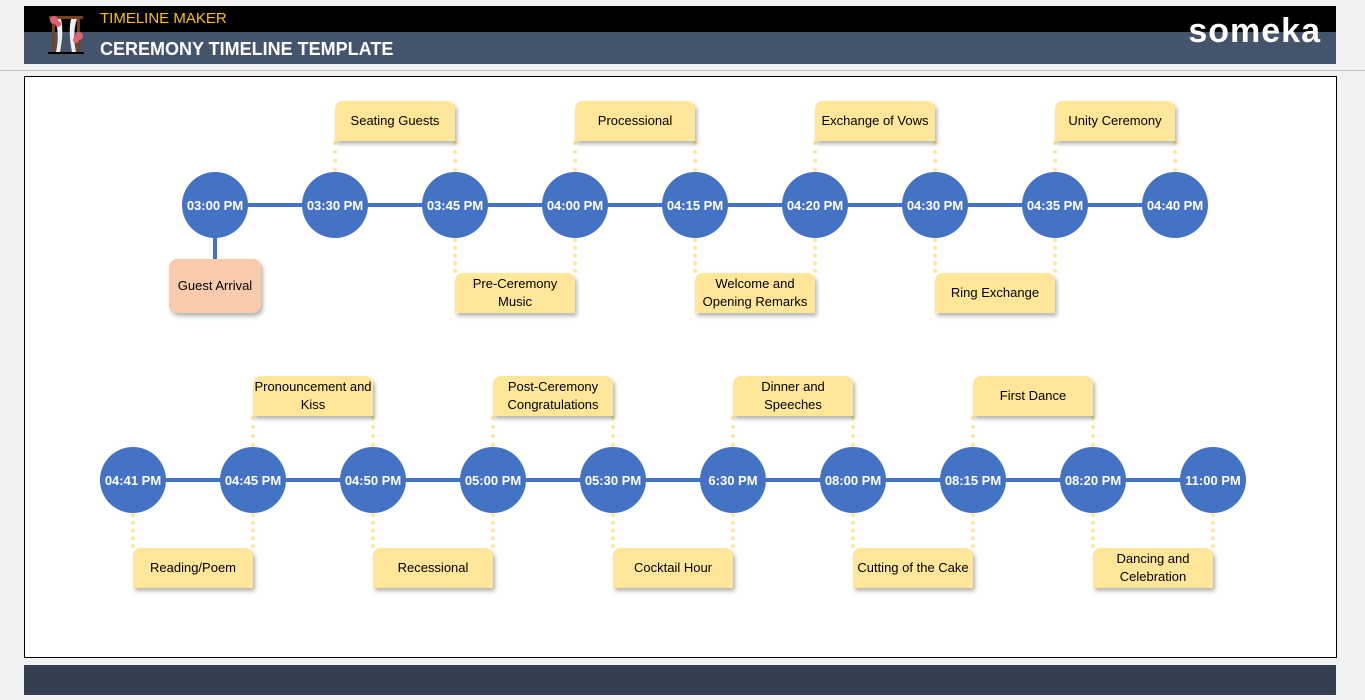 The width and height of the screenshot is (1365, 700). Describe the element at coordinates (875, 121) in the screenshot. I see `event-box: Exchange of Vows` at that location.